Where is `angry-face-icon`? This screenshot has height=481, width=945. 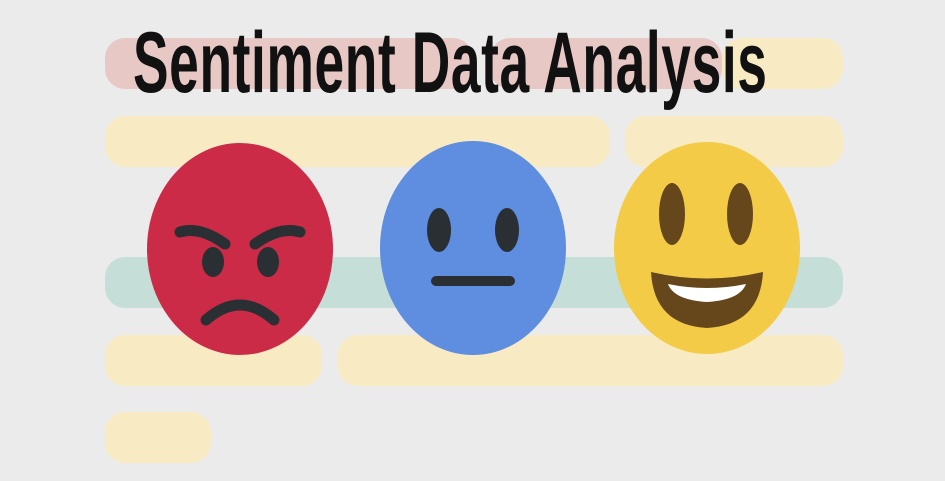
angry-face-icon is located at coordinates (240, 249).